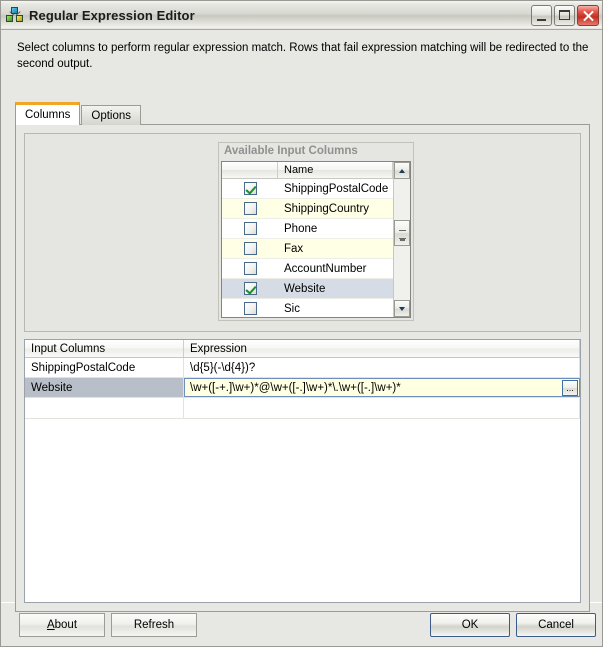 Image resolution: width=603 pixels, height=647 pixels. I want to click on grid-header-expression: Expression, so click(382, 348).